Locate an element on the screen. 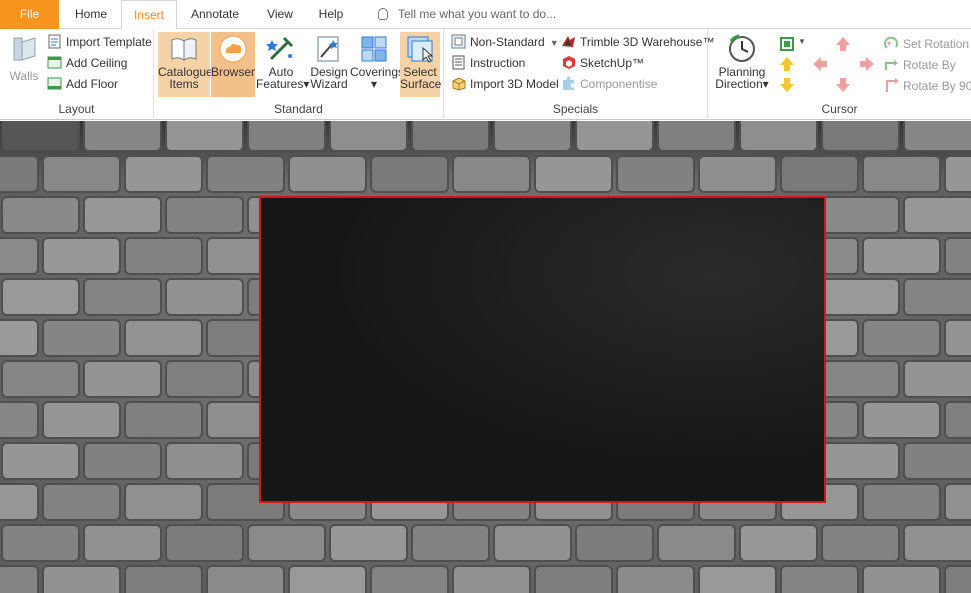 The height and width of the screenshot is (593, 971). select-surface-button: Select Surface is located at coordinates (420, 64).